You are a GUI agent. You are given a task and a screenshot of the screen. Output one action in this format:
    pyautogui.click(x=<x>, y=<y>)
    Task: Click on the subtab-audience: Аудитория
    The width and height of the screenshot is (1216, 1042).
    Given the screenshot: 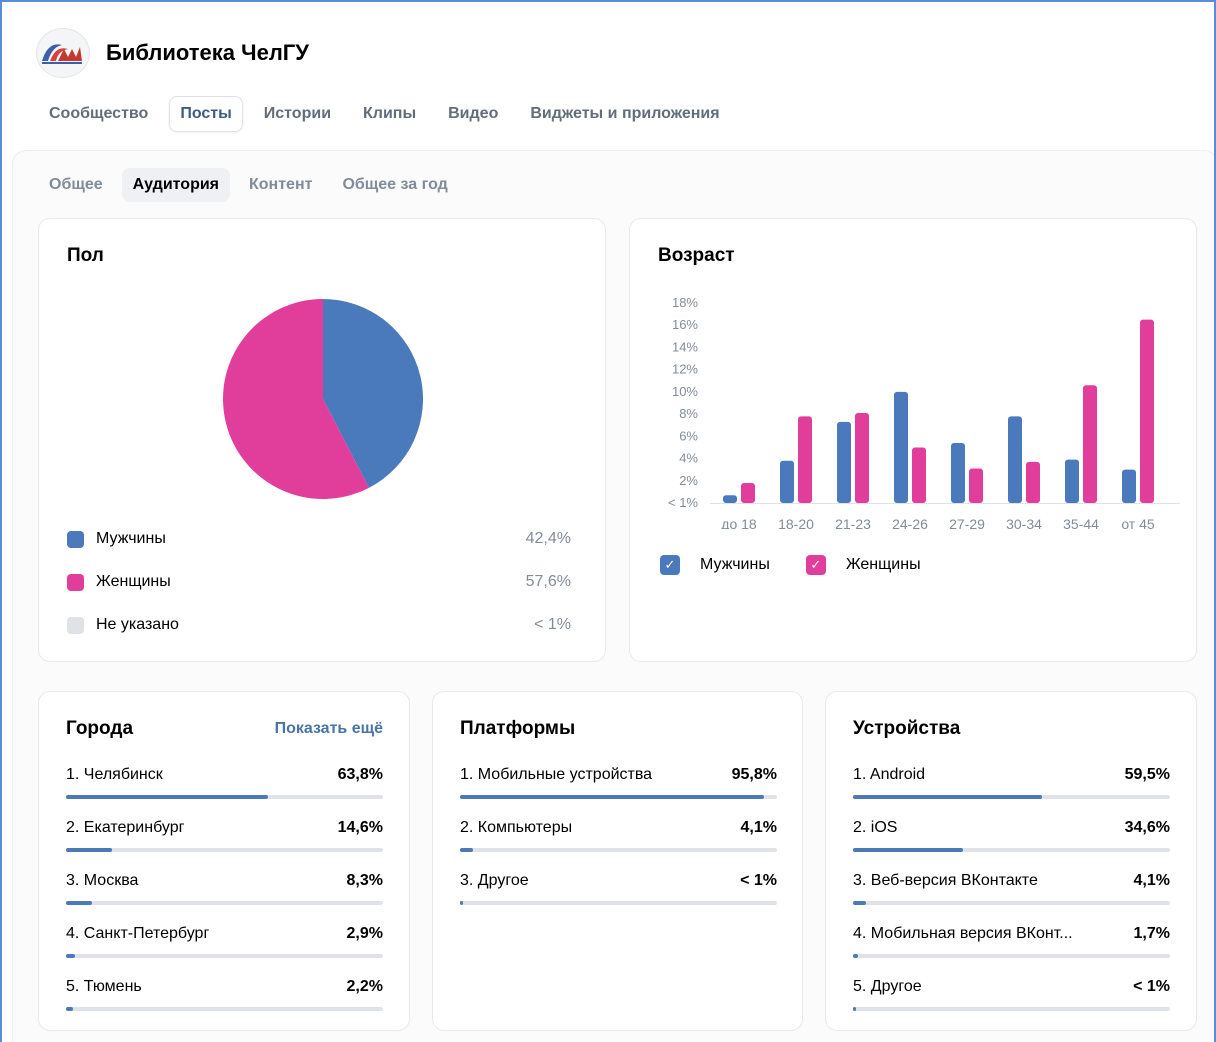 What is the action you would take?
    pyautogui.click(x=176, y=185)
    